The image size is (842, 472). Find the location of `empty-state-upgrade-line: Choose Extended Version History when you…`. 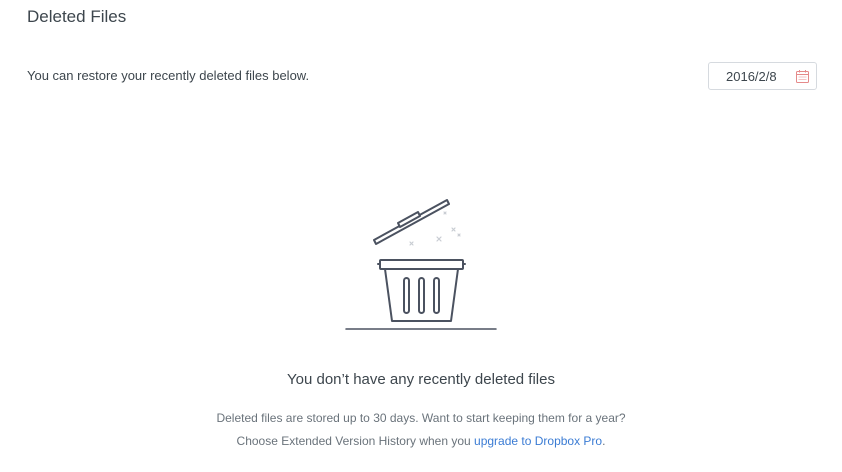

empty-state-upgrade-line: Choose Extended Version History when you… is located at coordinates (421, 441).